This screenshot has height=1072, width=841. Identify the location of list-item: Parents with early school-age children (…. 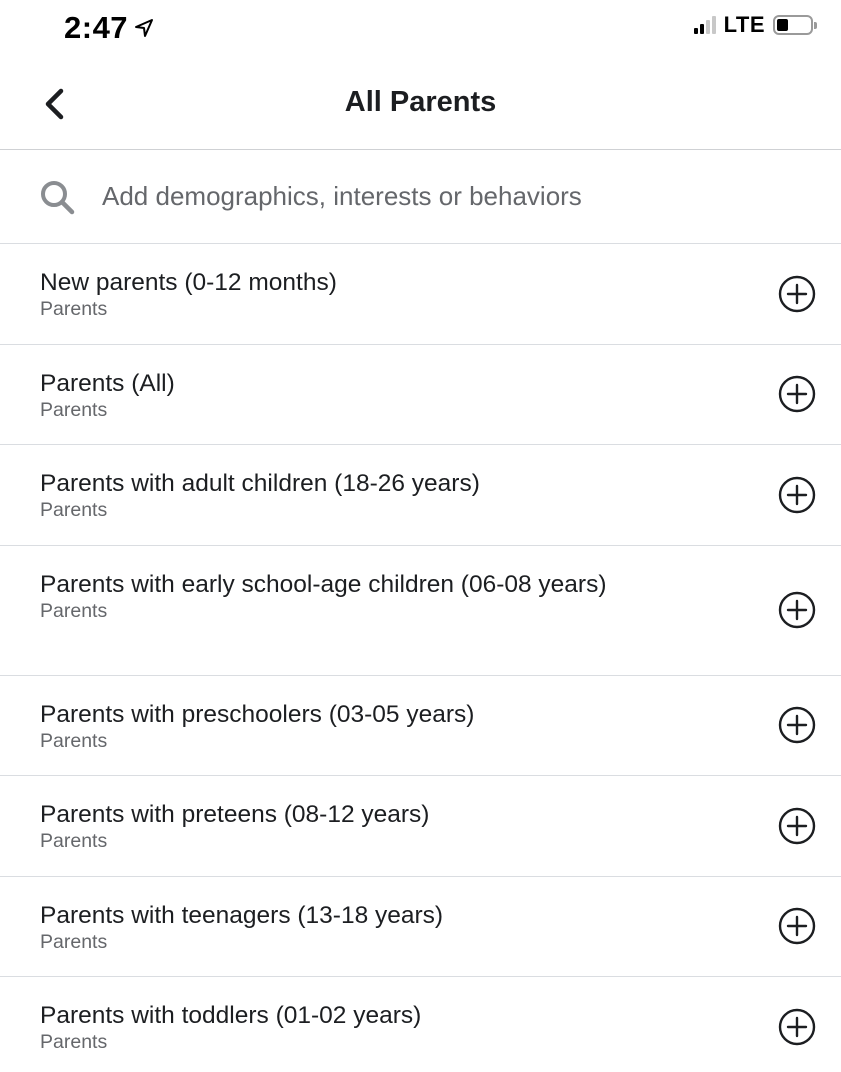
(420, 611).